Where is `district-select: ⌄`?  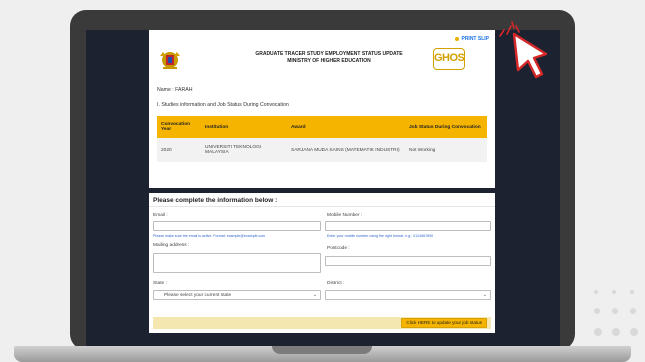
district-select: ⌄ is located at coordinates (408, 295).